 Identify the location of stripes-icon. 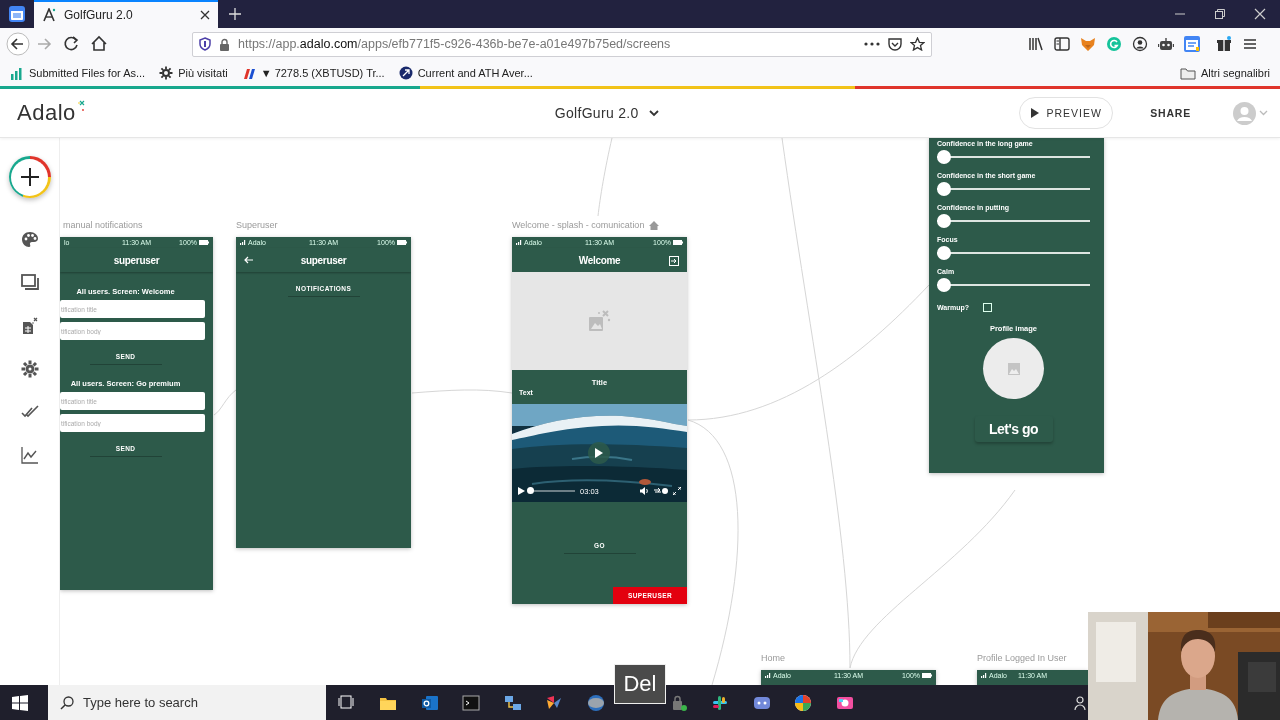
(248, 73).